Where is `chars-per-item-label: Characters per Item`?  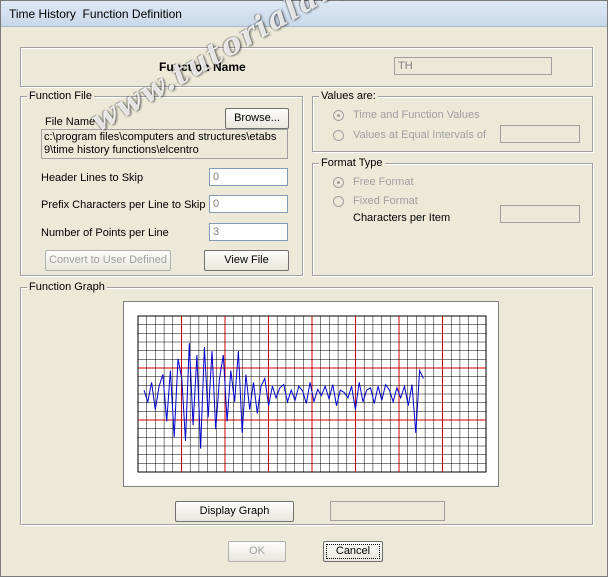
chars-per-item-label: Characters per Item is located at coordinates (402, 218).